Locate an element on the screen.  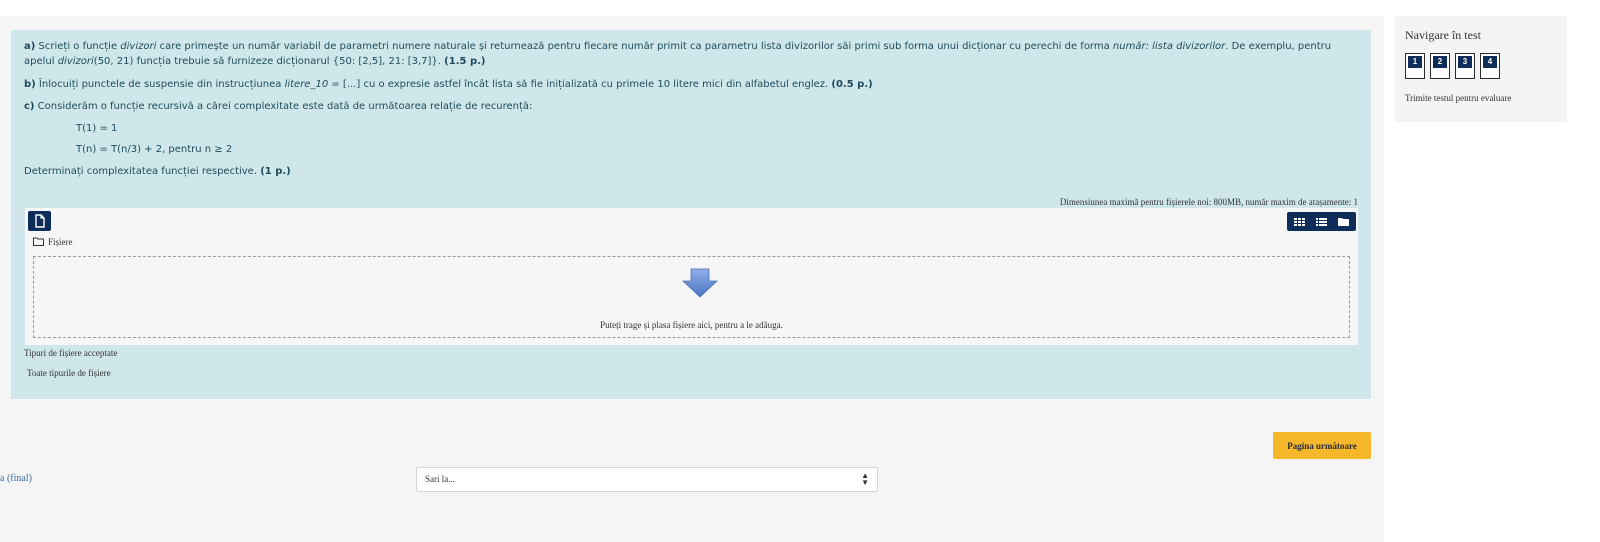
list-view-icon is located at coordinates (1321, 222).